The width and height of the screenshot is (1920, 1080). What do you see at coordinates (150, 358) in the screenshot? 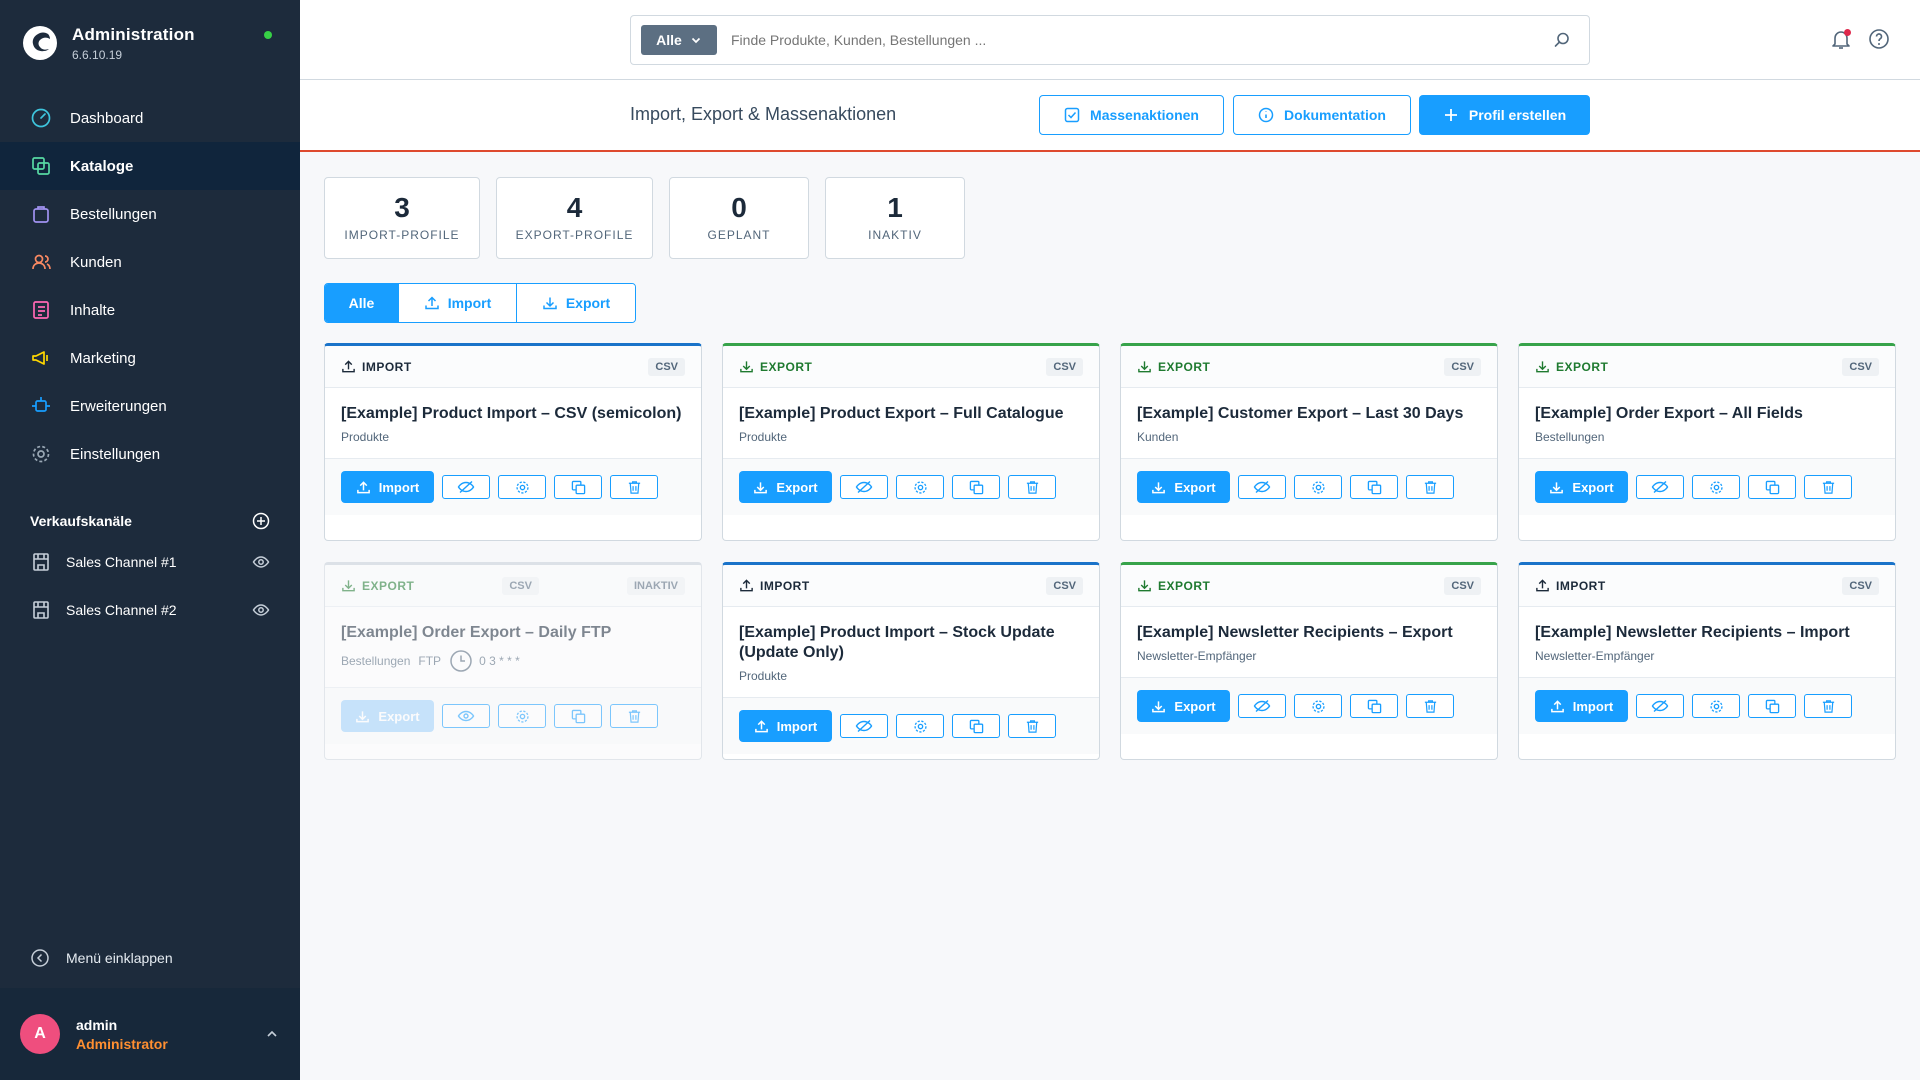
I see `nav-item-marketing: Marketing` at bounding box center [150, 358].